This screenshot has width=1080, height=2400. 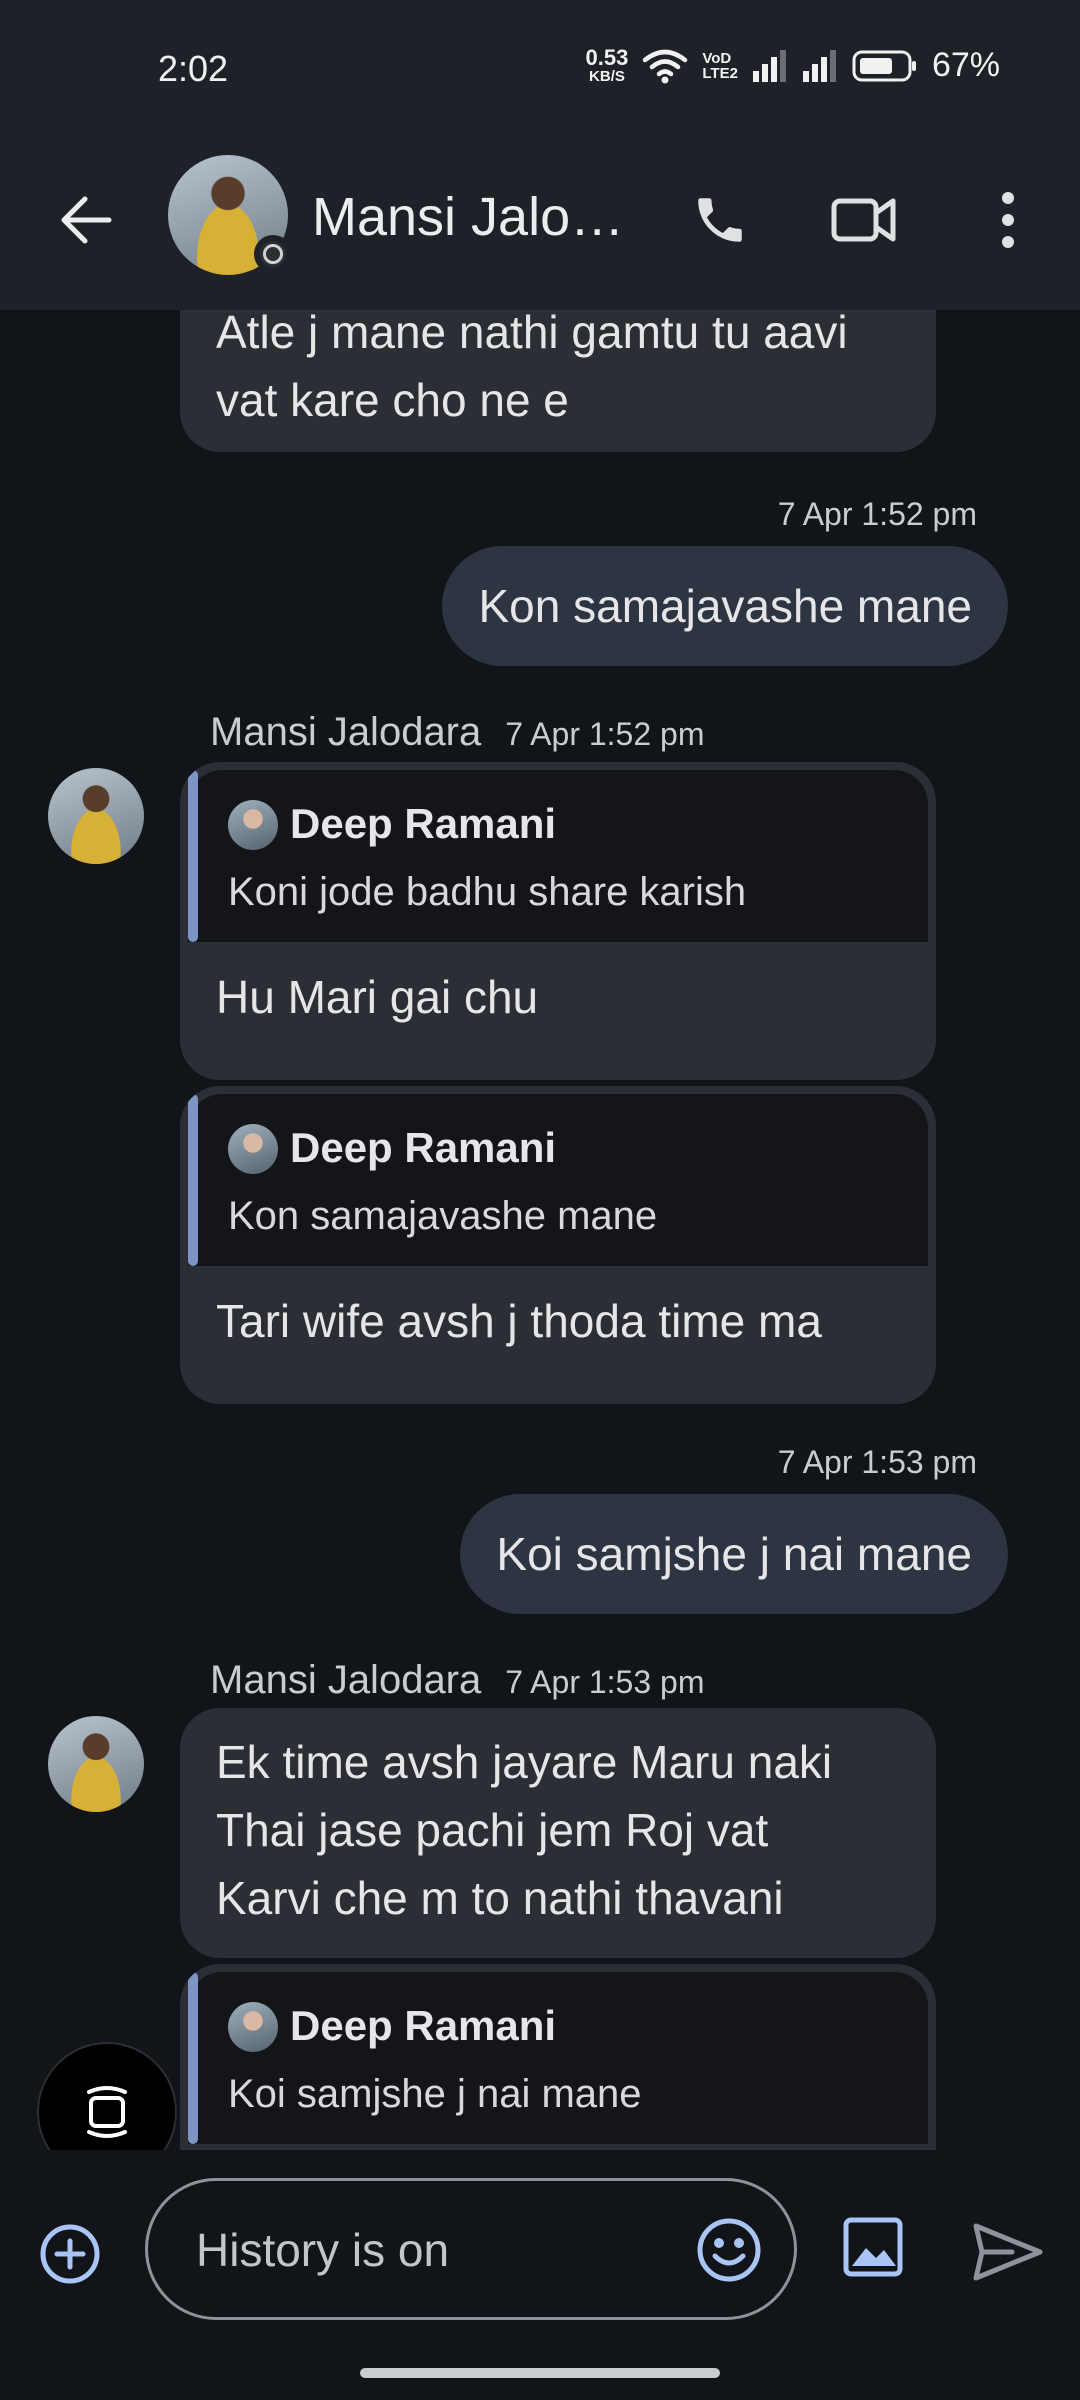 I want to click on message-line: Ek time avsh jayare Maru naki, so click(x=524, y=1762).